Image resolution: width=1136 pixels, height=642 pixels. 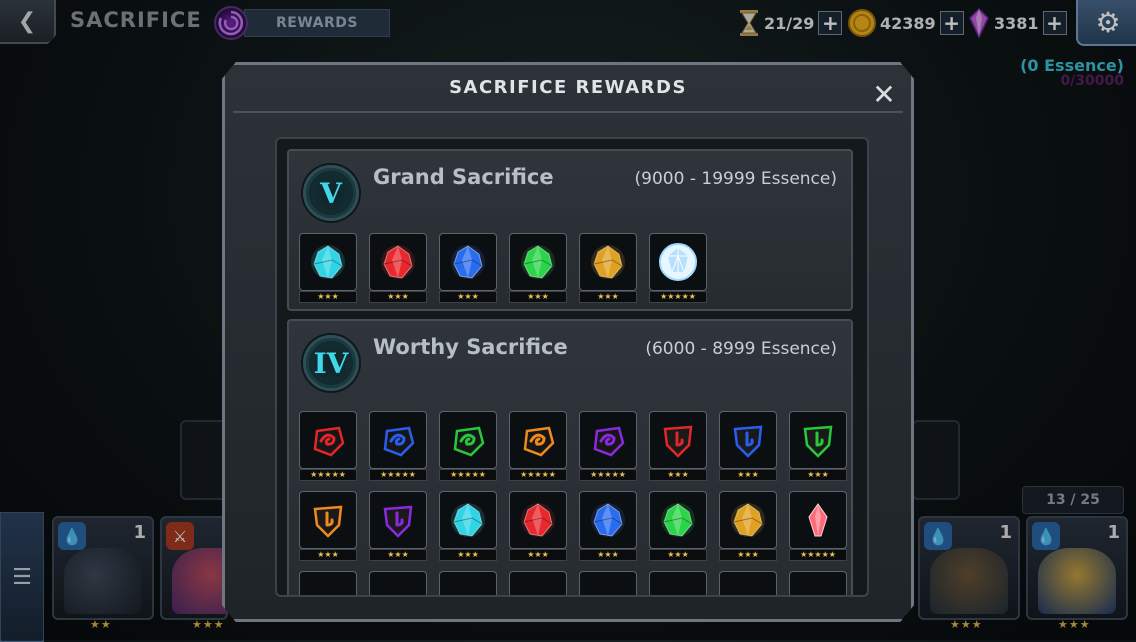 I want to click on tier-essence-range: (6000 - 8999 Essence), so click(x=741, y=349).